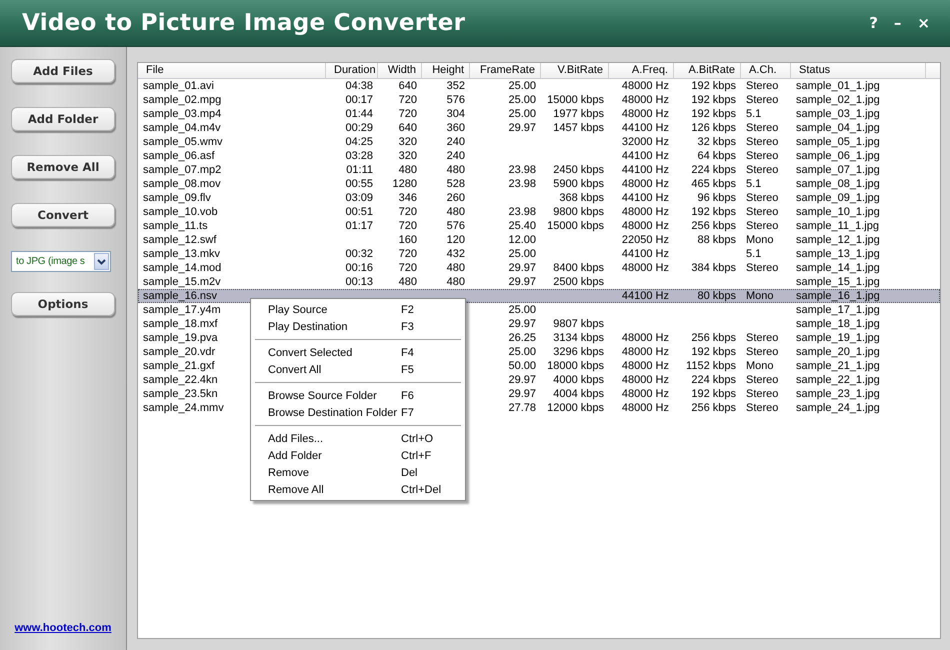 This screenshot has width=950, height=650. I want to click on table-cell: 12.00, so click(522, 240).